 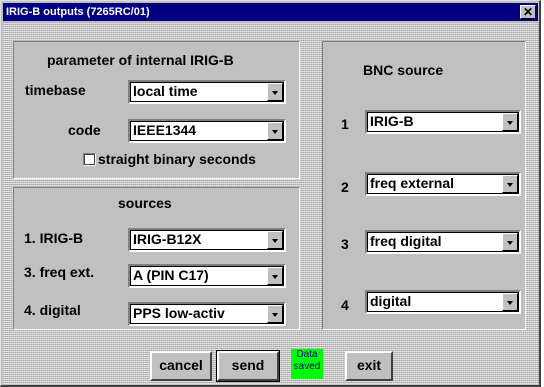 I want to click on bnc-row-number: 3, so click(x=345, y=244).